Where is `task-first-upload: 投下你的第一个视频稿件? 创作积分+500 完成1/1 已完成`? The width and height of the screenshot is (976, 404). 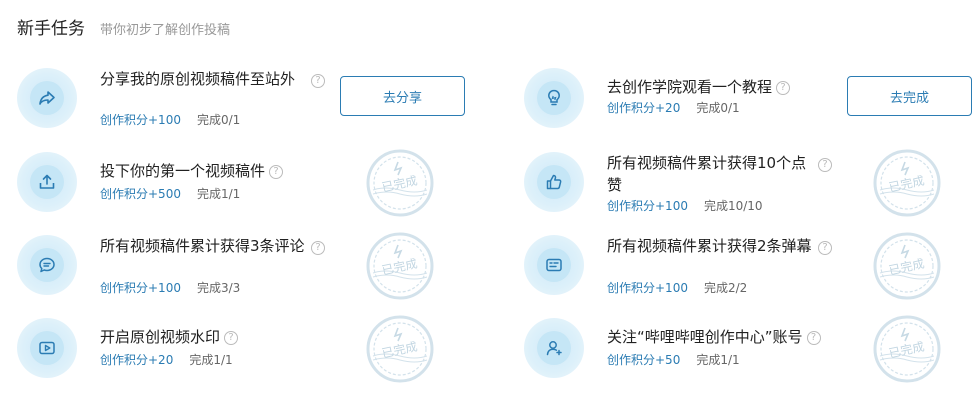
task-first-upload: 投下你的第一个视频稿件? 创作积分+500 完成1/1 已完成 is located at coordinates (247, 183).